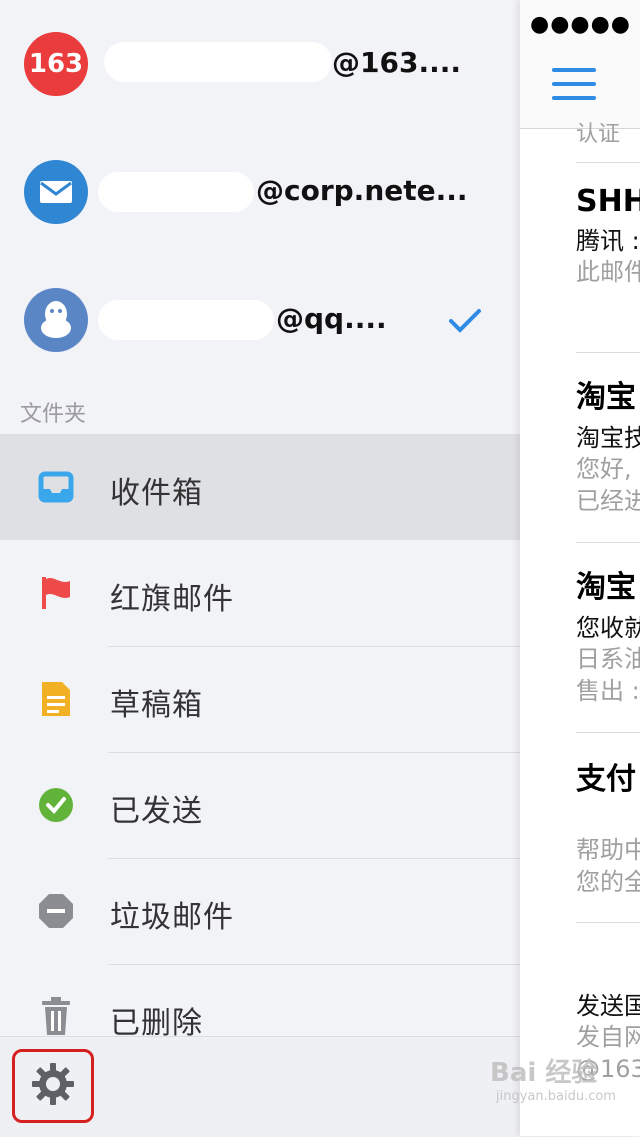 This screenshot has height=1137, width=640. Describe the element at coordinates (608, 501) in the screenshot. I see `mail-preview: 已经进` at that location.